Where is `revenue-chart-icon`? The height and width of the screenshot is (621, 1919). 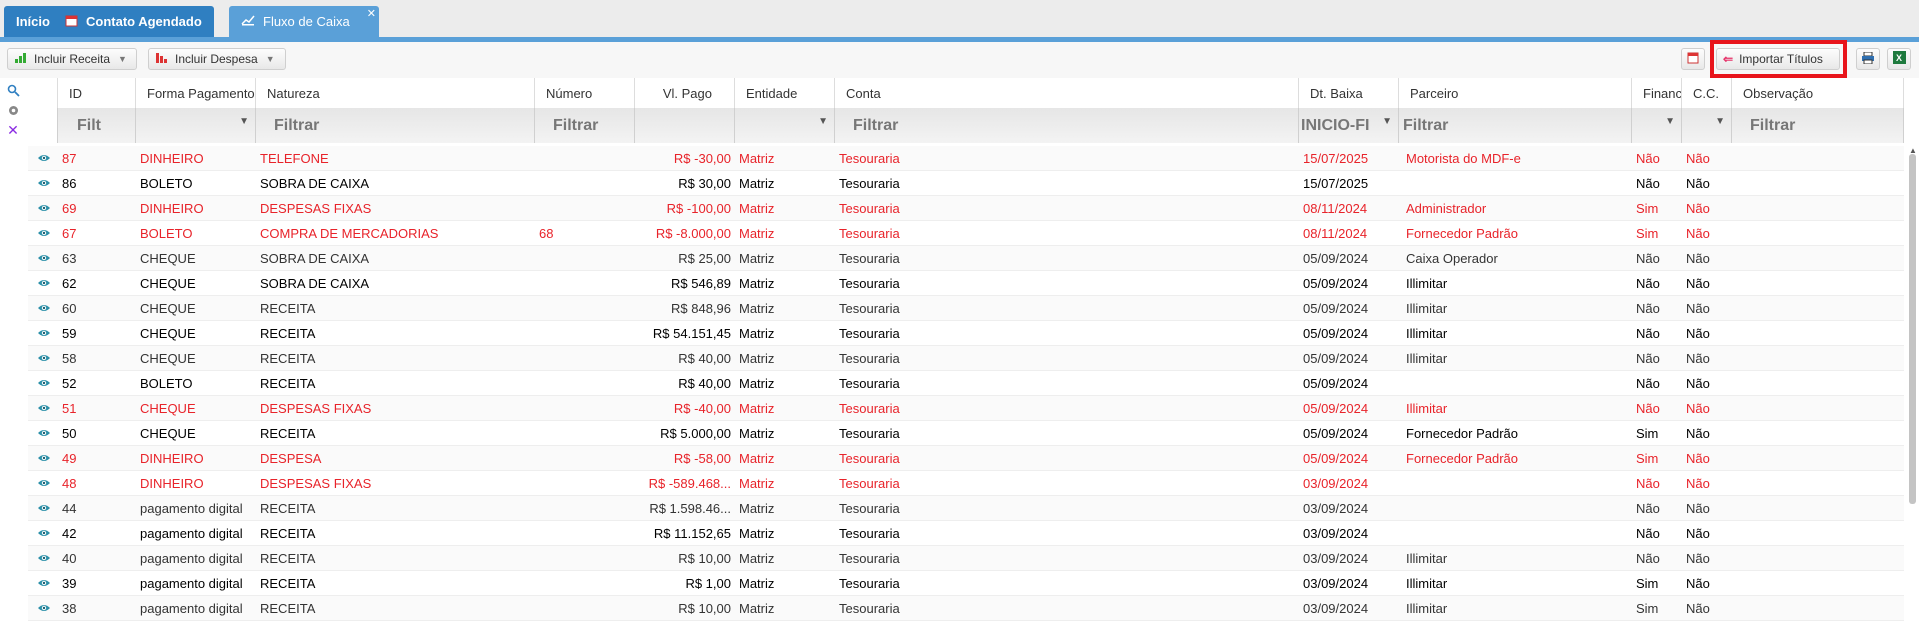
revenue-chart-icon is located at coordinates (21, 59).